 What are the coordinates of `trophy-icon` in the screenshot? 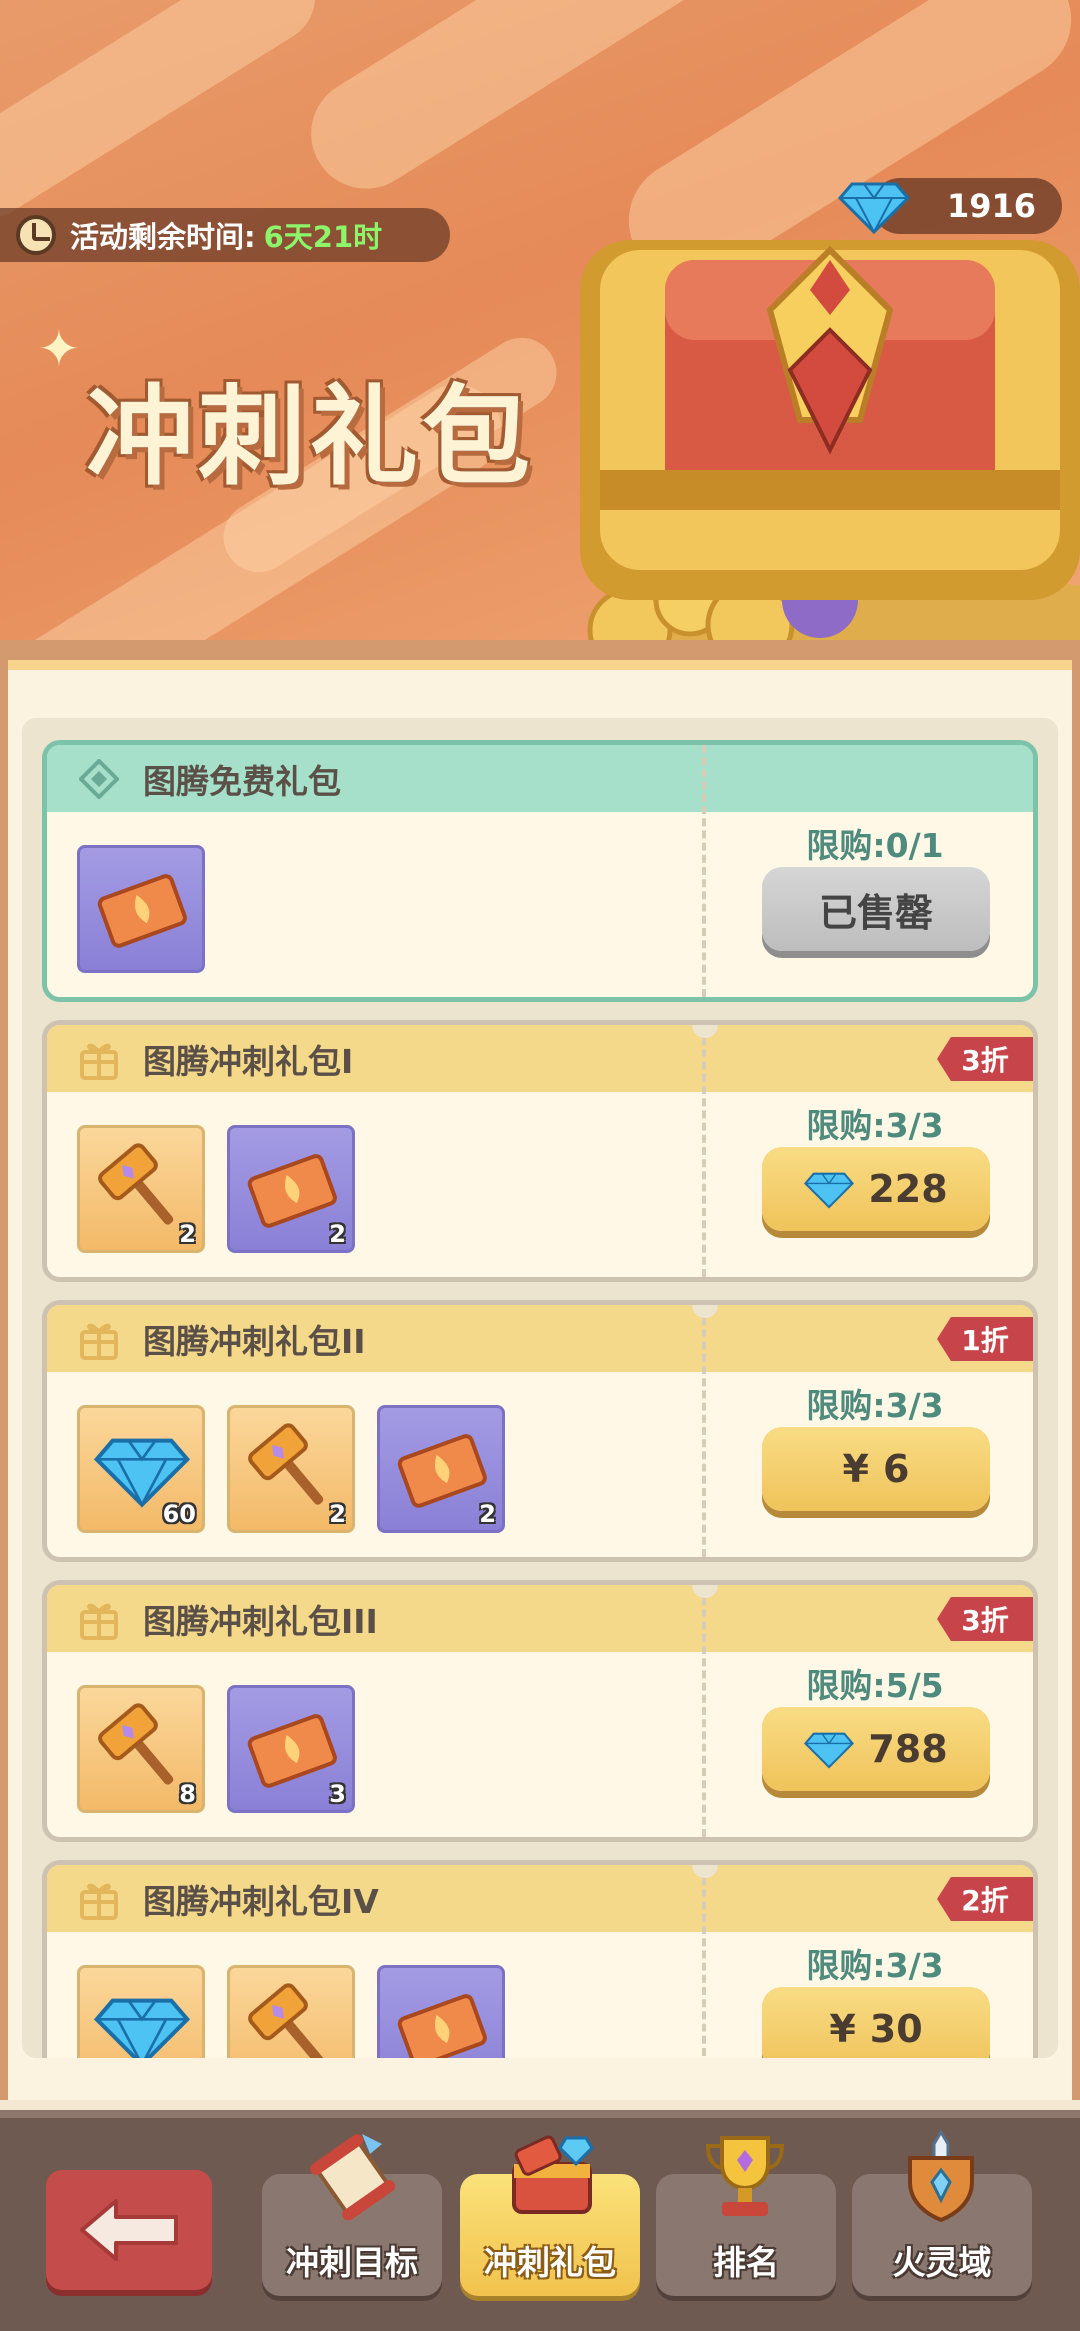 It's located at (745, 2176).